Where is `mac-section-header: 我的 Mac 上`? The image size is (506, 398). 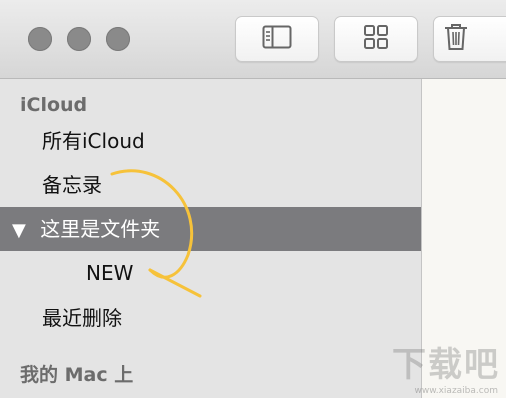 mac-section-header: 我的 Mac 上 is located at coordinates (77, 375).